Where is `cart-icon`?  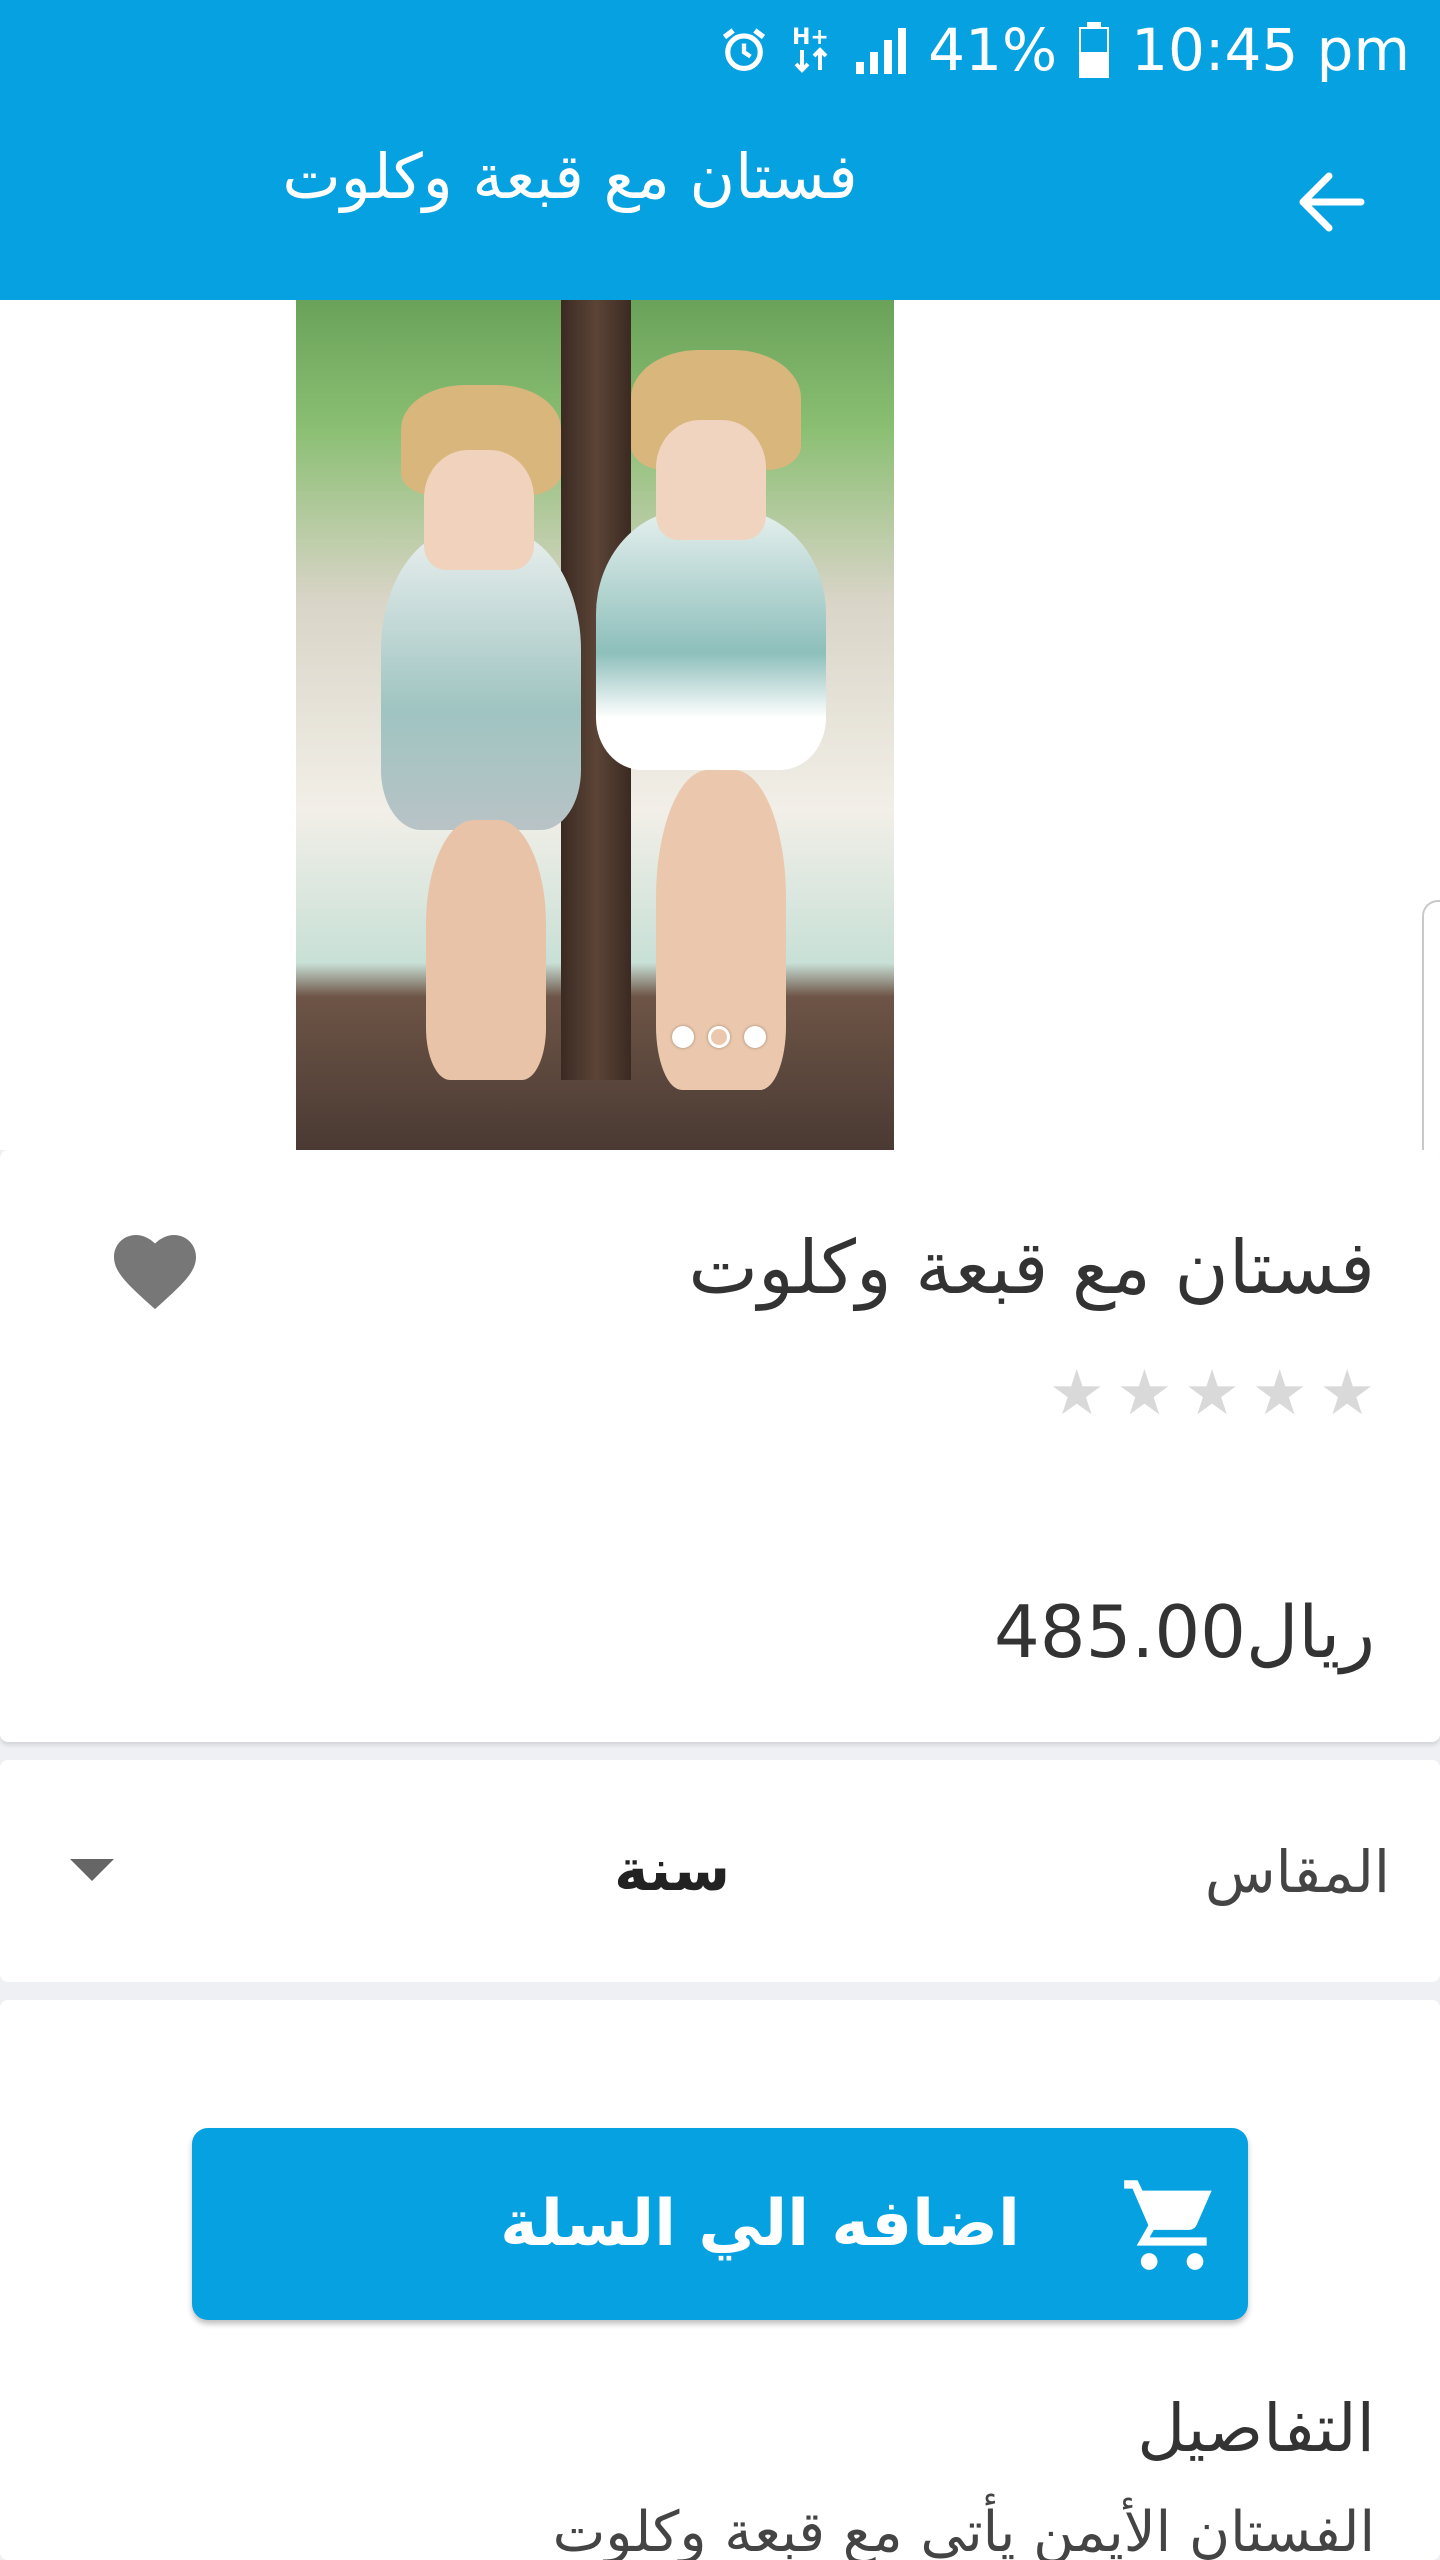 cart-icon is located at coordinates (1170, 2226).